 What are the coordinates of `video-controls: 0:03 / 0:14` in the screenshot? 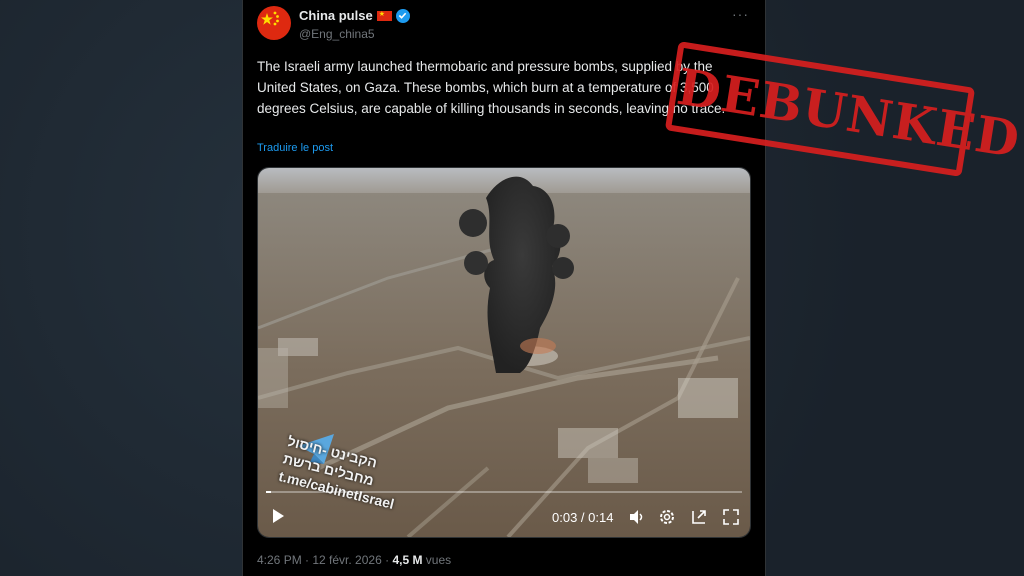 It's located at (504, 517).